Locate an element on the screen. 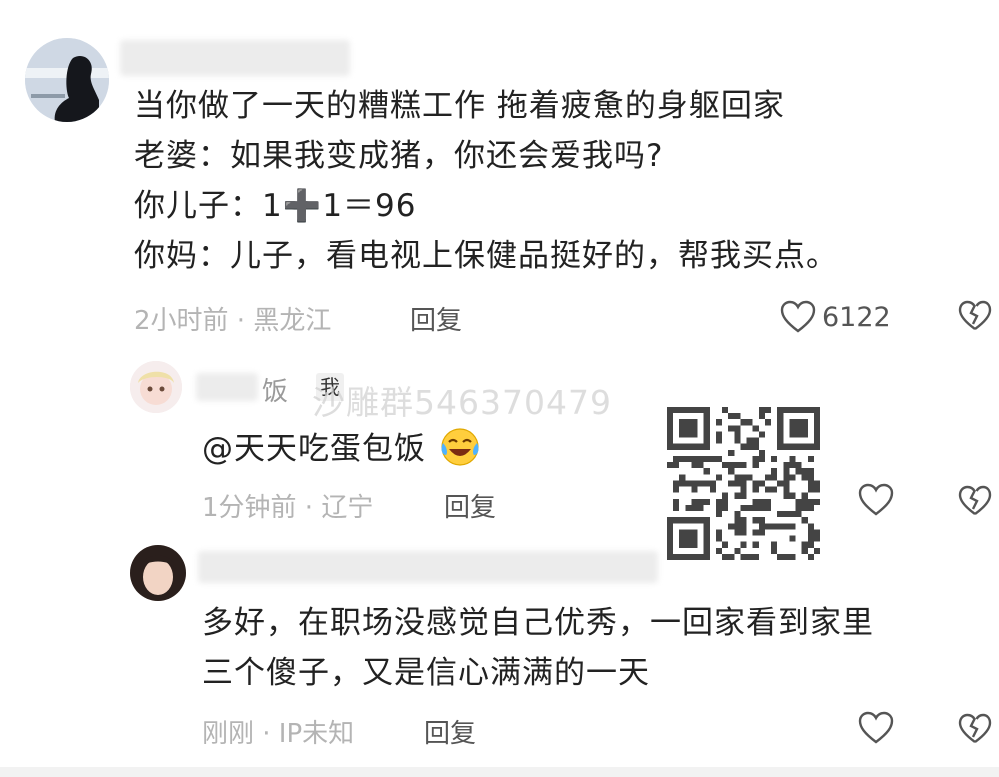  mention-line: @天天吃蛋包饭 is located at coordinates (341, 449).